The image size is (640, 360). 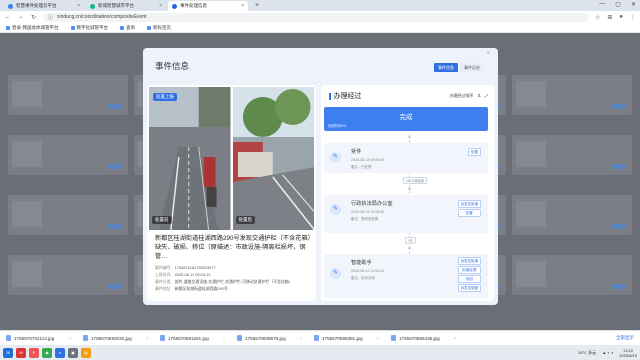 What do you see at coordinates (469, 270) in the screenshot?
I see `step-action-button: 街道处理` at bounding box center [469, 270].